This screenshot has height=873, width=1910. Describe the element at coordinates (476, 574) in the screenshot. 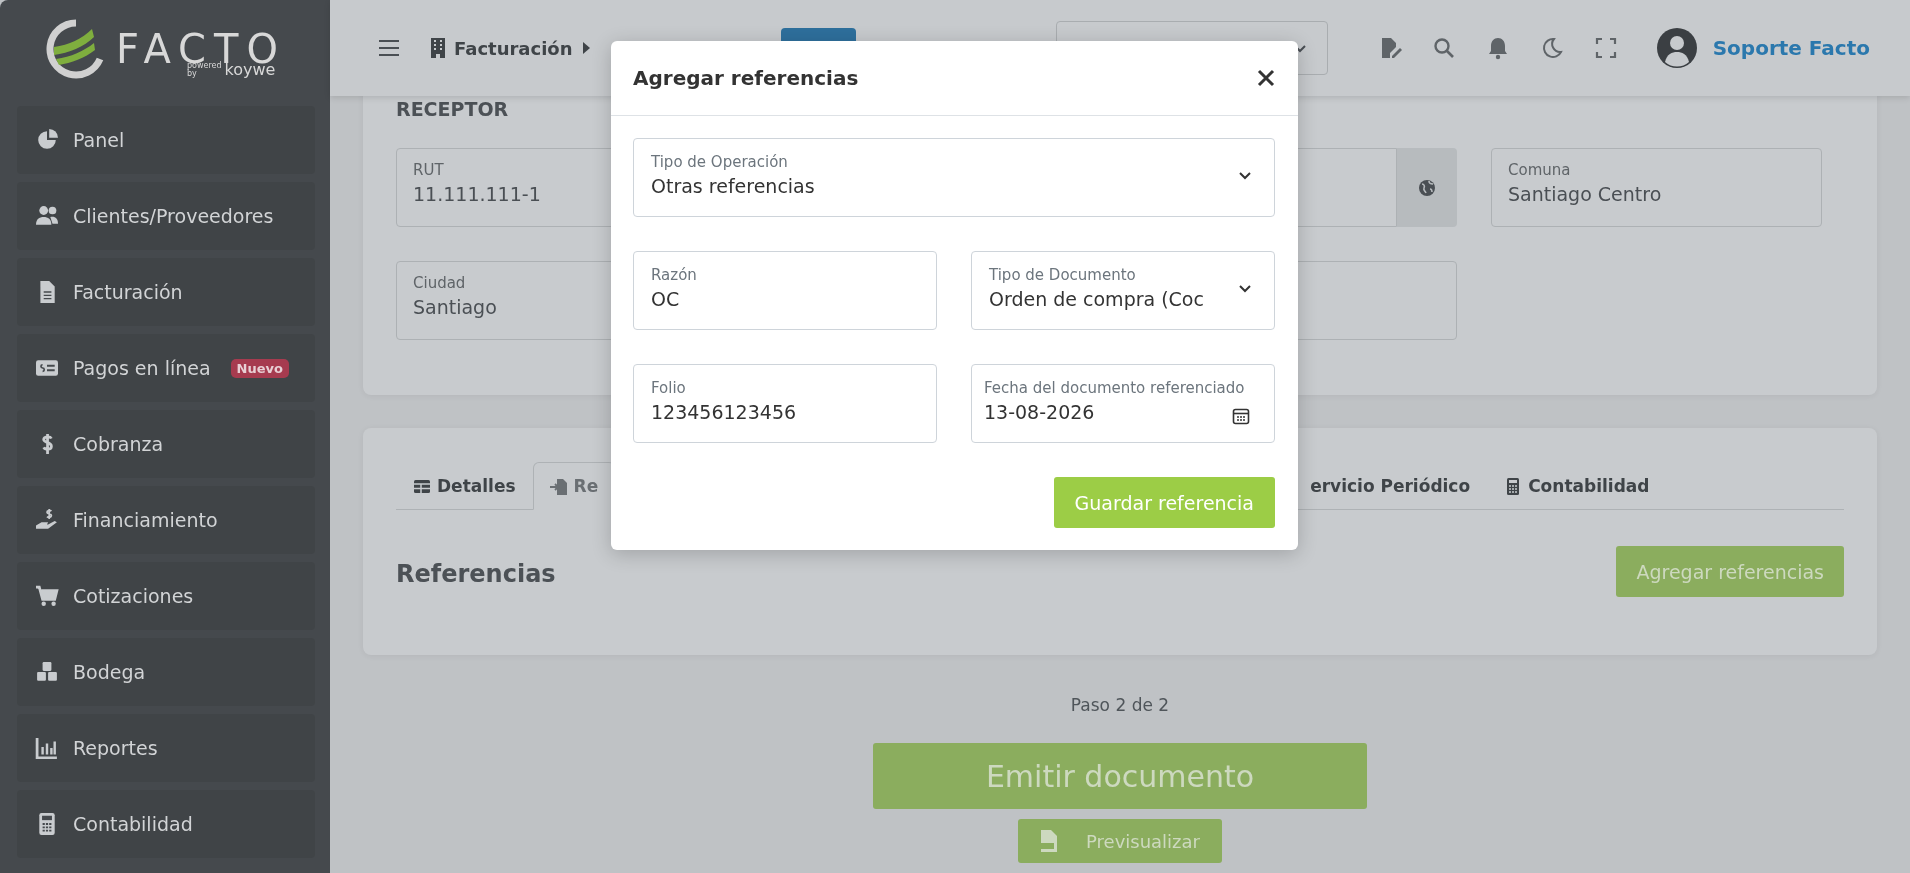

I see `section-title: Referencias` at that location.